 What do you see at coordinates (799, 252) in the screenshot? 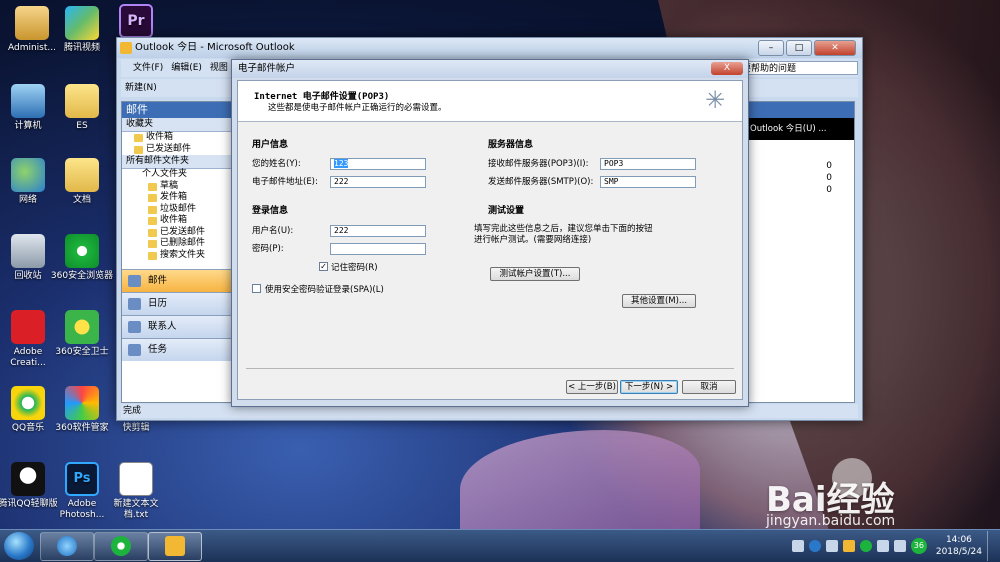
I see `outlook-today-pane: Outlook 今日(U) ... 0 0 0` at bounding box center [799, 252].